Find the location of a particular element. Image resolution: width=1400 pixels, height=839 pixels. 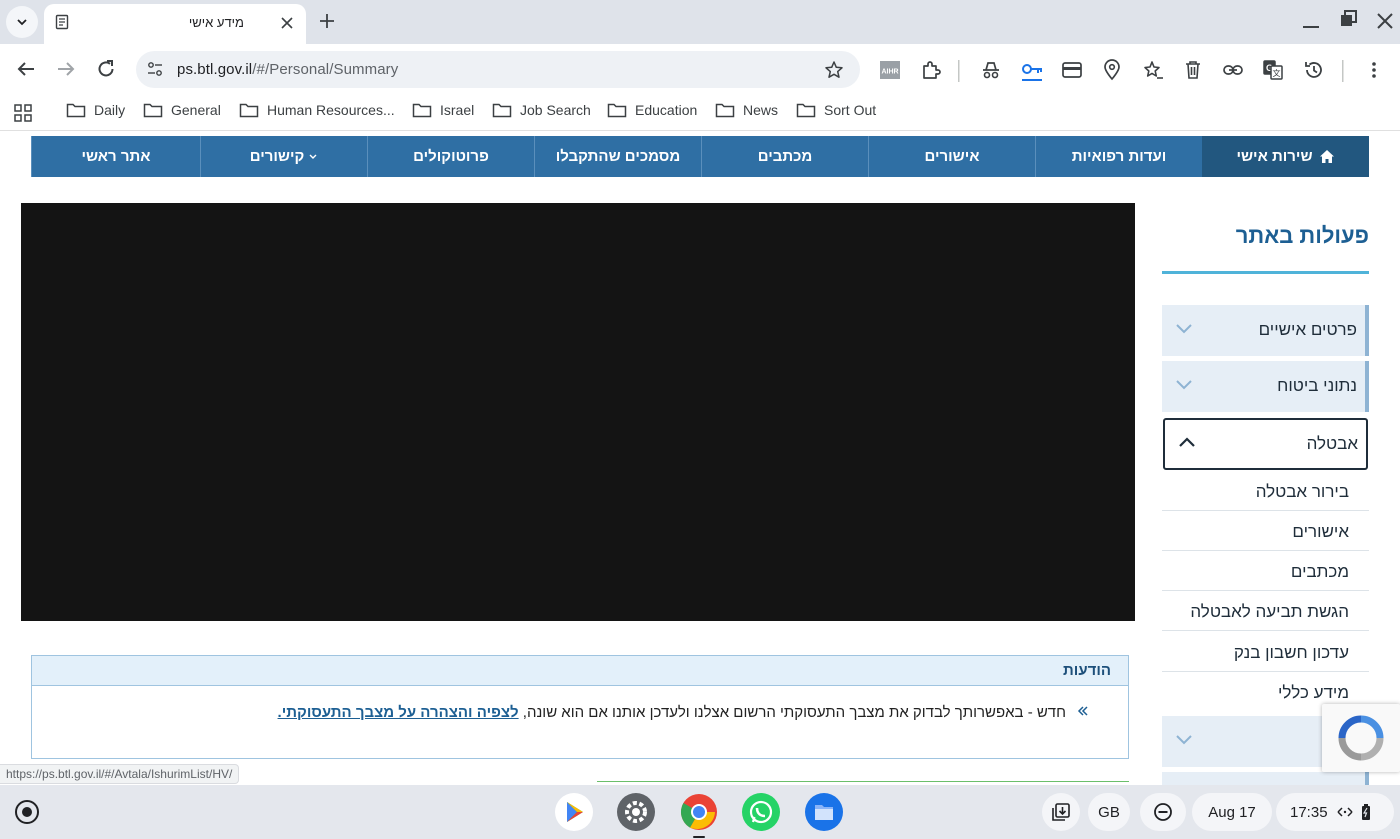

nav-medical-committees: ועדות רפואיות is located at coordinates (1118, 156).